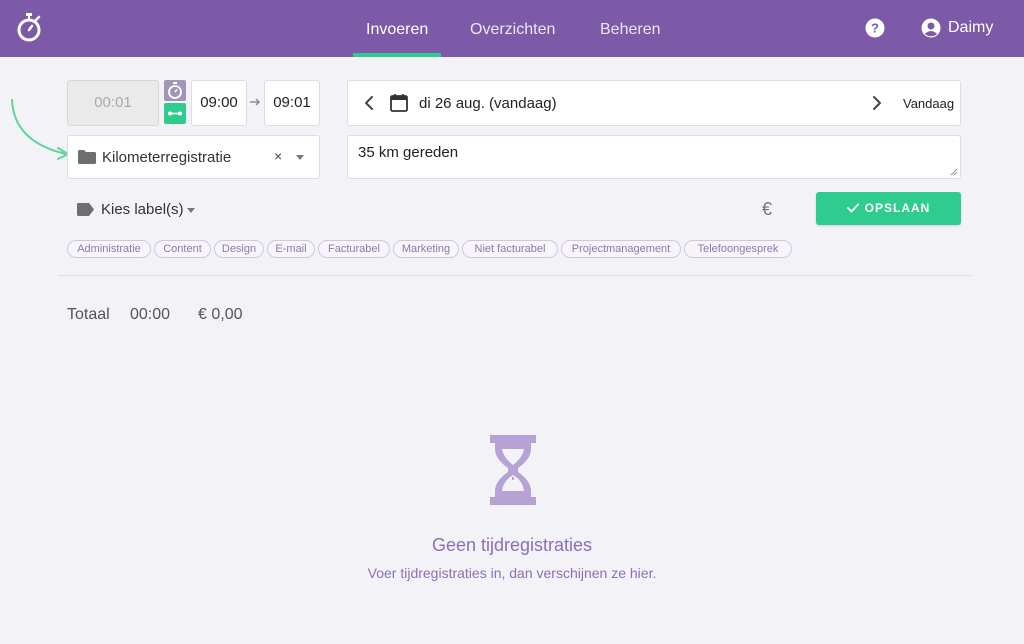  Describe the element at coordinates (292, 103) in the screenshot. I see `end-time-input: 09:01` at that location.